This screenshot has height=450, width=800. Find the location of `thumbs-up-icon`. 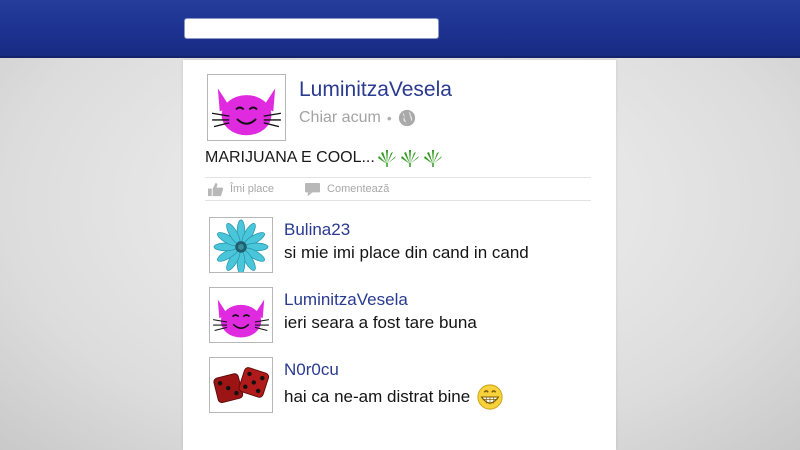

thumbs-up-icon is located at coordinates (216, 189).